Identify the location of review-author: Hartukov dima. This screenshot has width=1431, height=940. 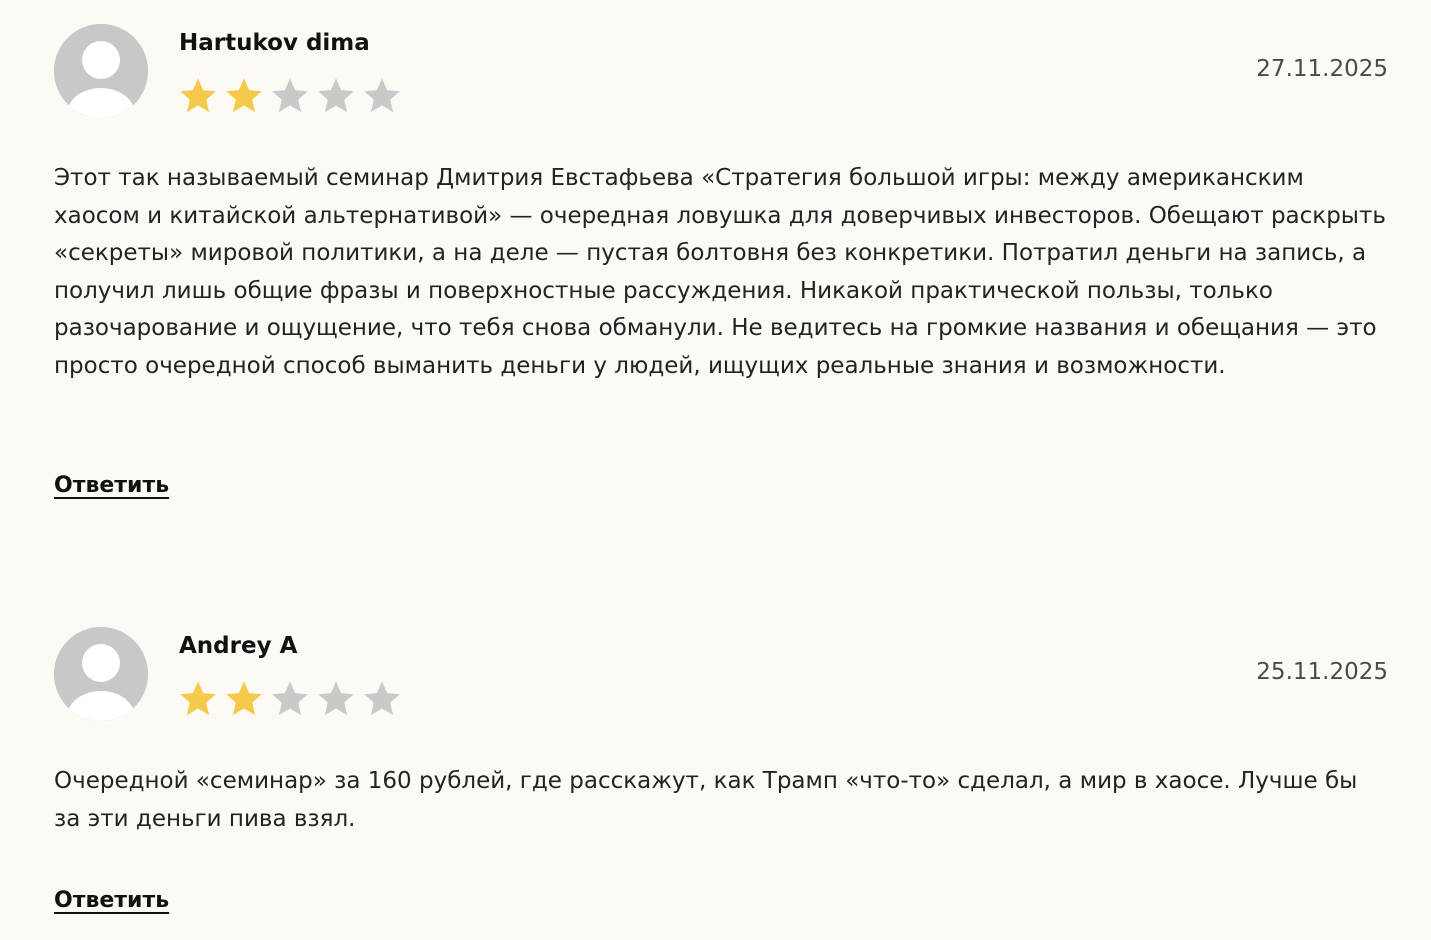
(274, 43).